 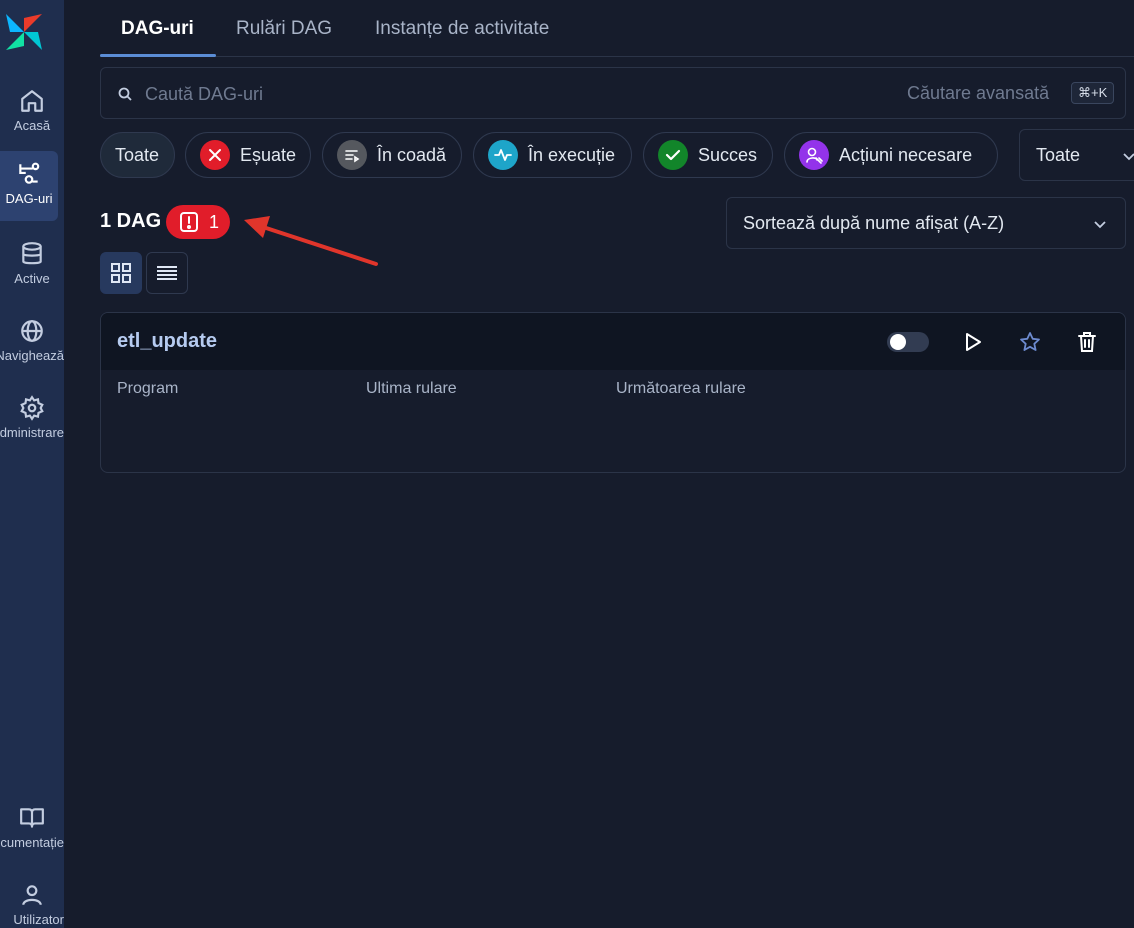 What do you see at coordinates (214, 221) in the screenshot?
I see `import-errors-count: 1` at bounding box center [214, 221].